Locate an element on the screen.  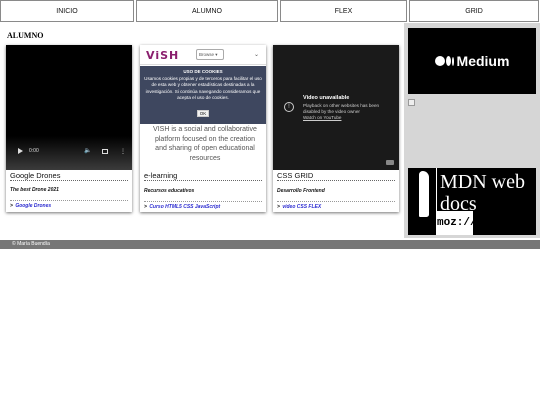
section-title: ALUMNO is located at coordinates (25, 35).